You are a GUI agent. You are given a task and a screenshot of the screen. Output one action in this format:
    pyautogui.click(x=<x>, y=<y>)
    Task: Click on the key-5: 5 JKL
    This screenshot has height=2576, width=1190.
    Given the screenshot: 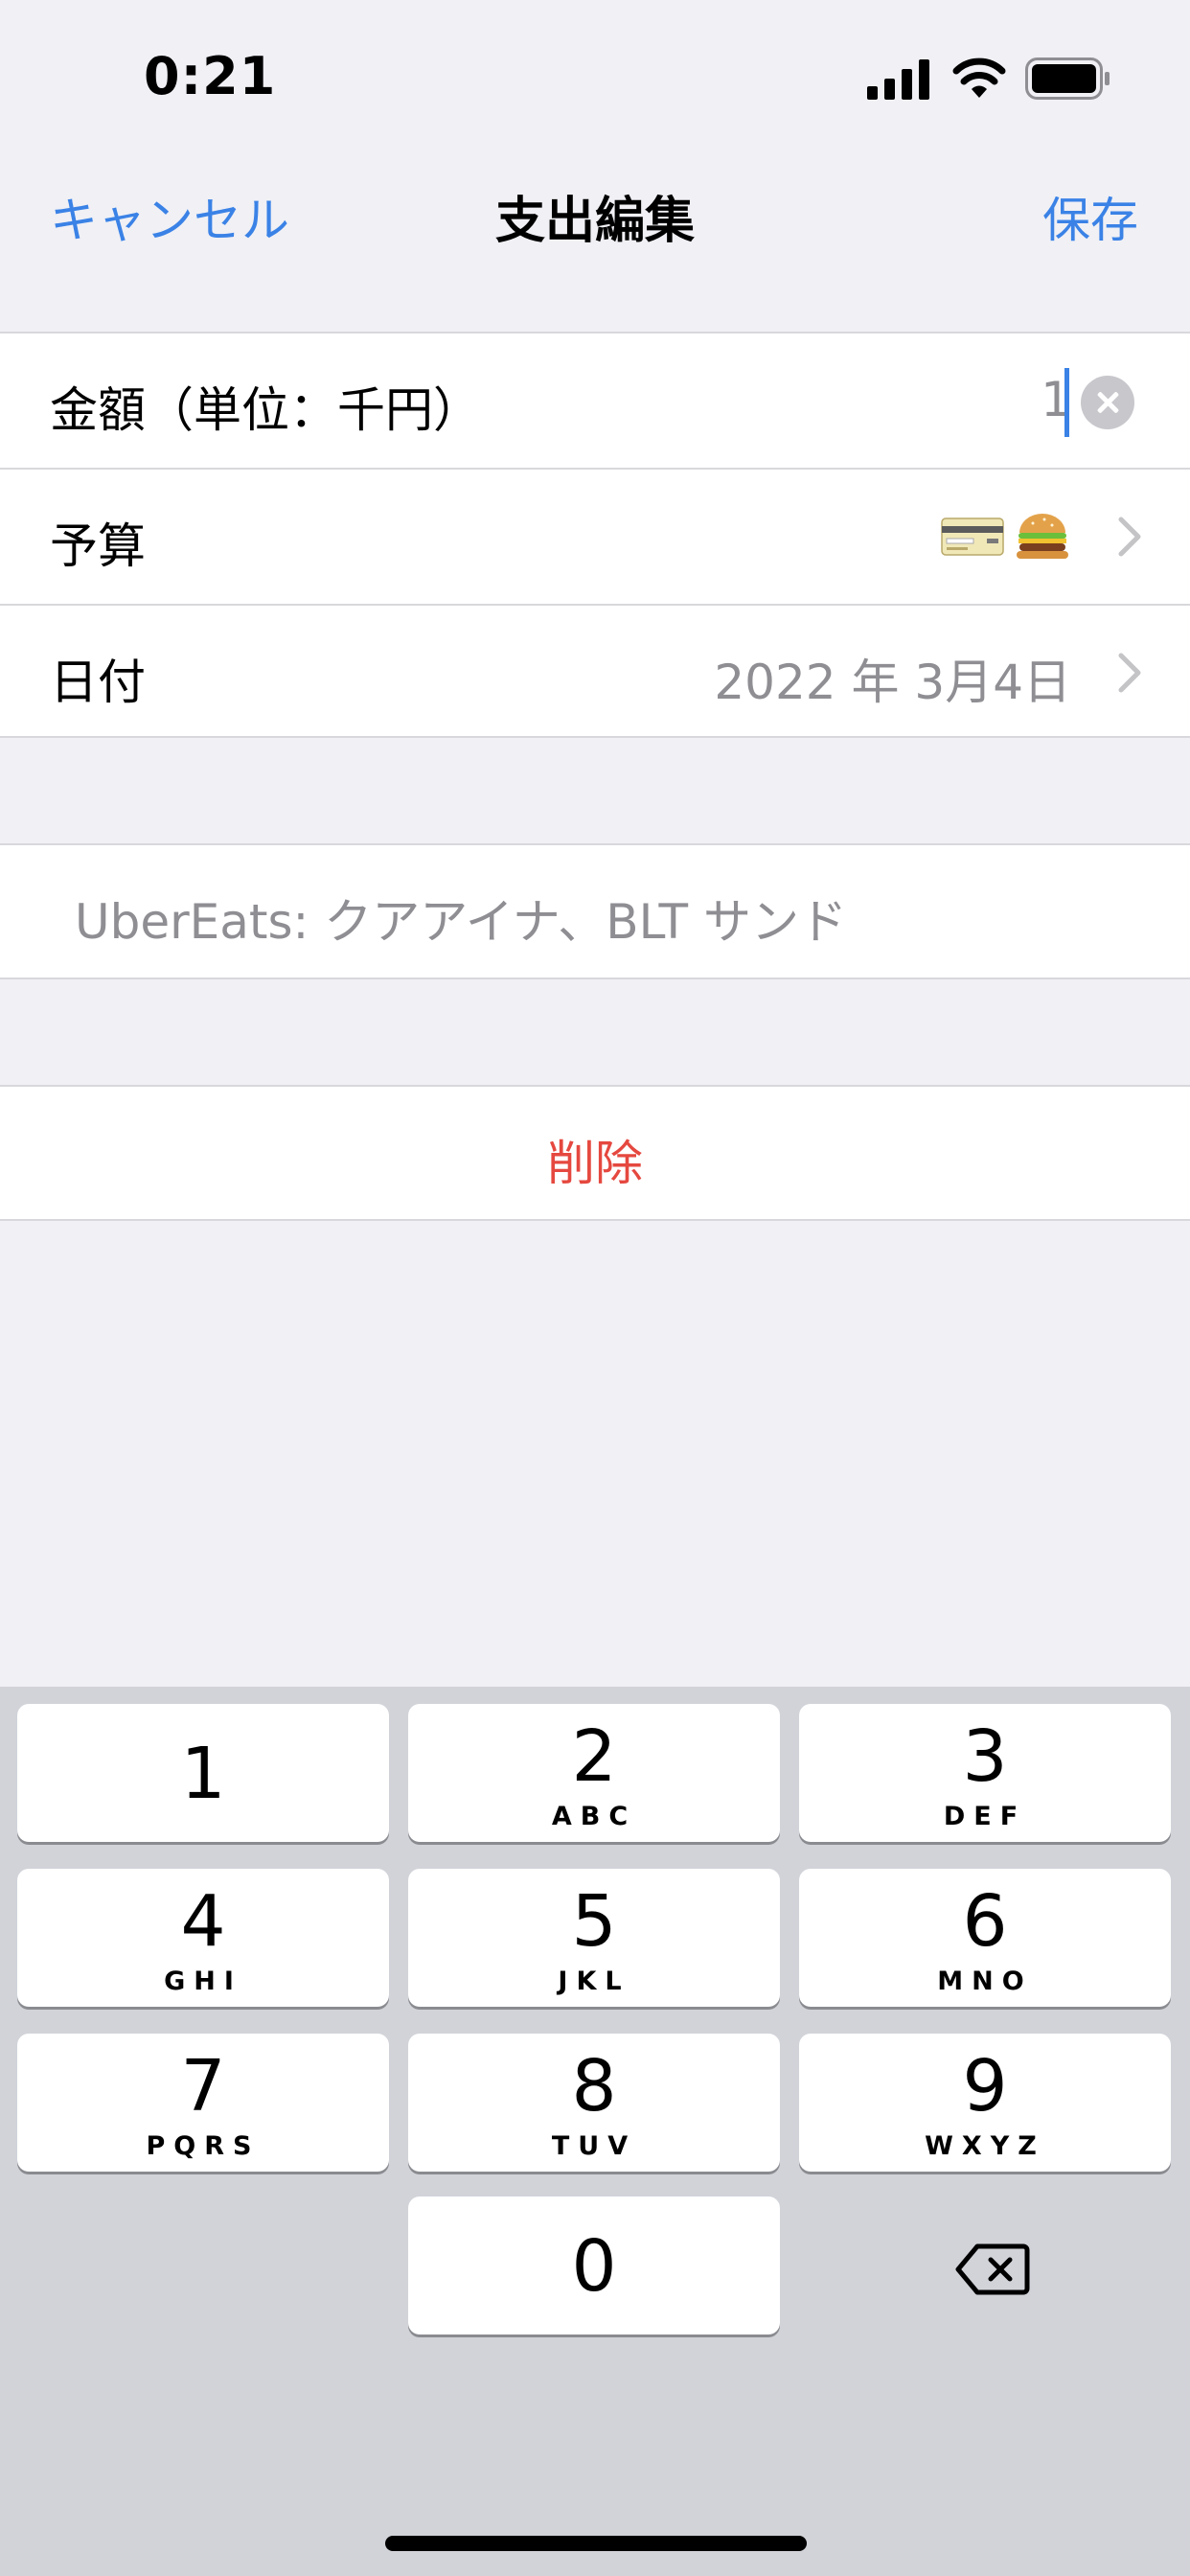 What is the action you would take?
    pyautogui.click(x=594, y=1938)
    